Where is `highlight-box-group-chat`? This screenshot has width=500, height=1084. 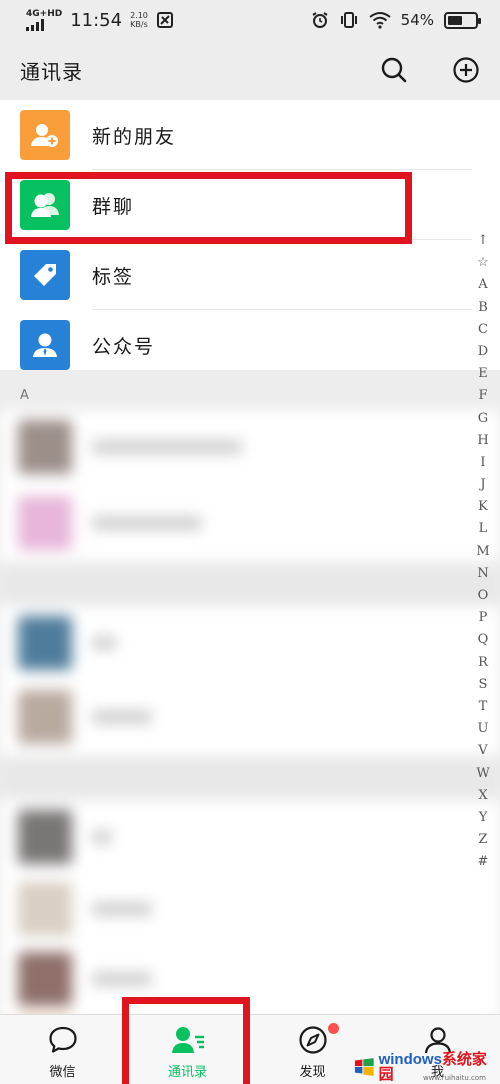 highlight-box-group-chat is located at coordinates (208, 208).